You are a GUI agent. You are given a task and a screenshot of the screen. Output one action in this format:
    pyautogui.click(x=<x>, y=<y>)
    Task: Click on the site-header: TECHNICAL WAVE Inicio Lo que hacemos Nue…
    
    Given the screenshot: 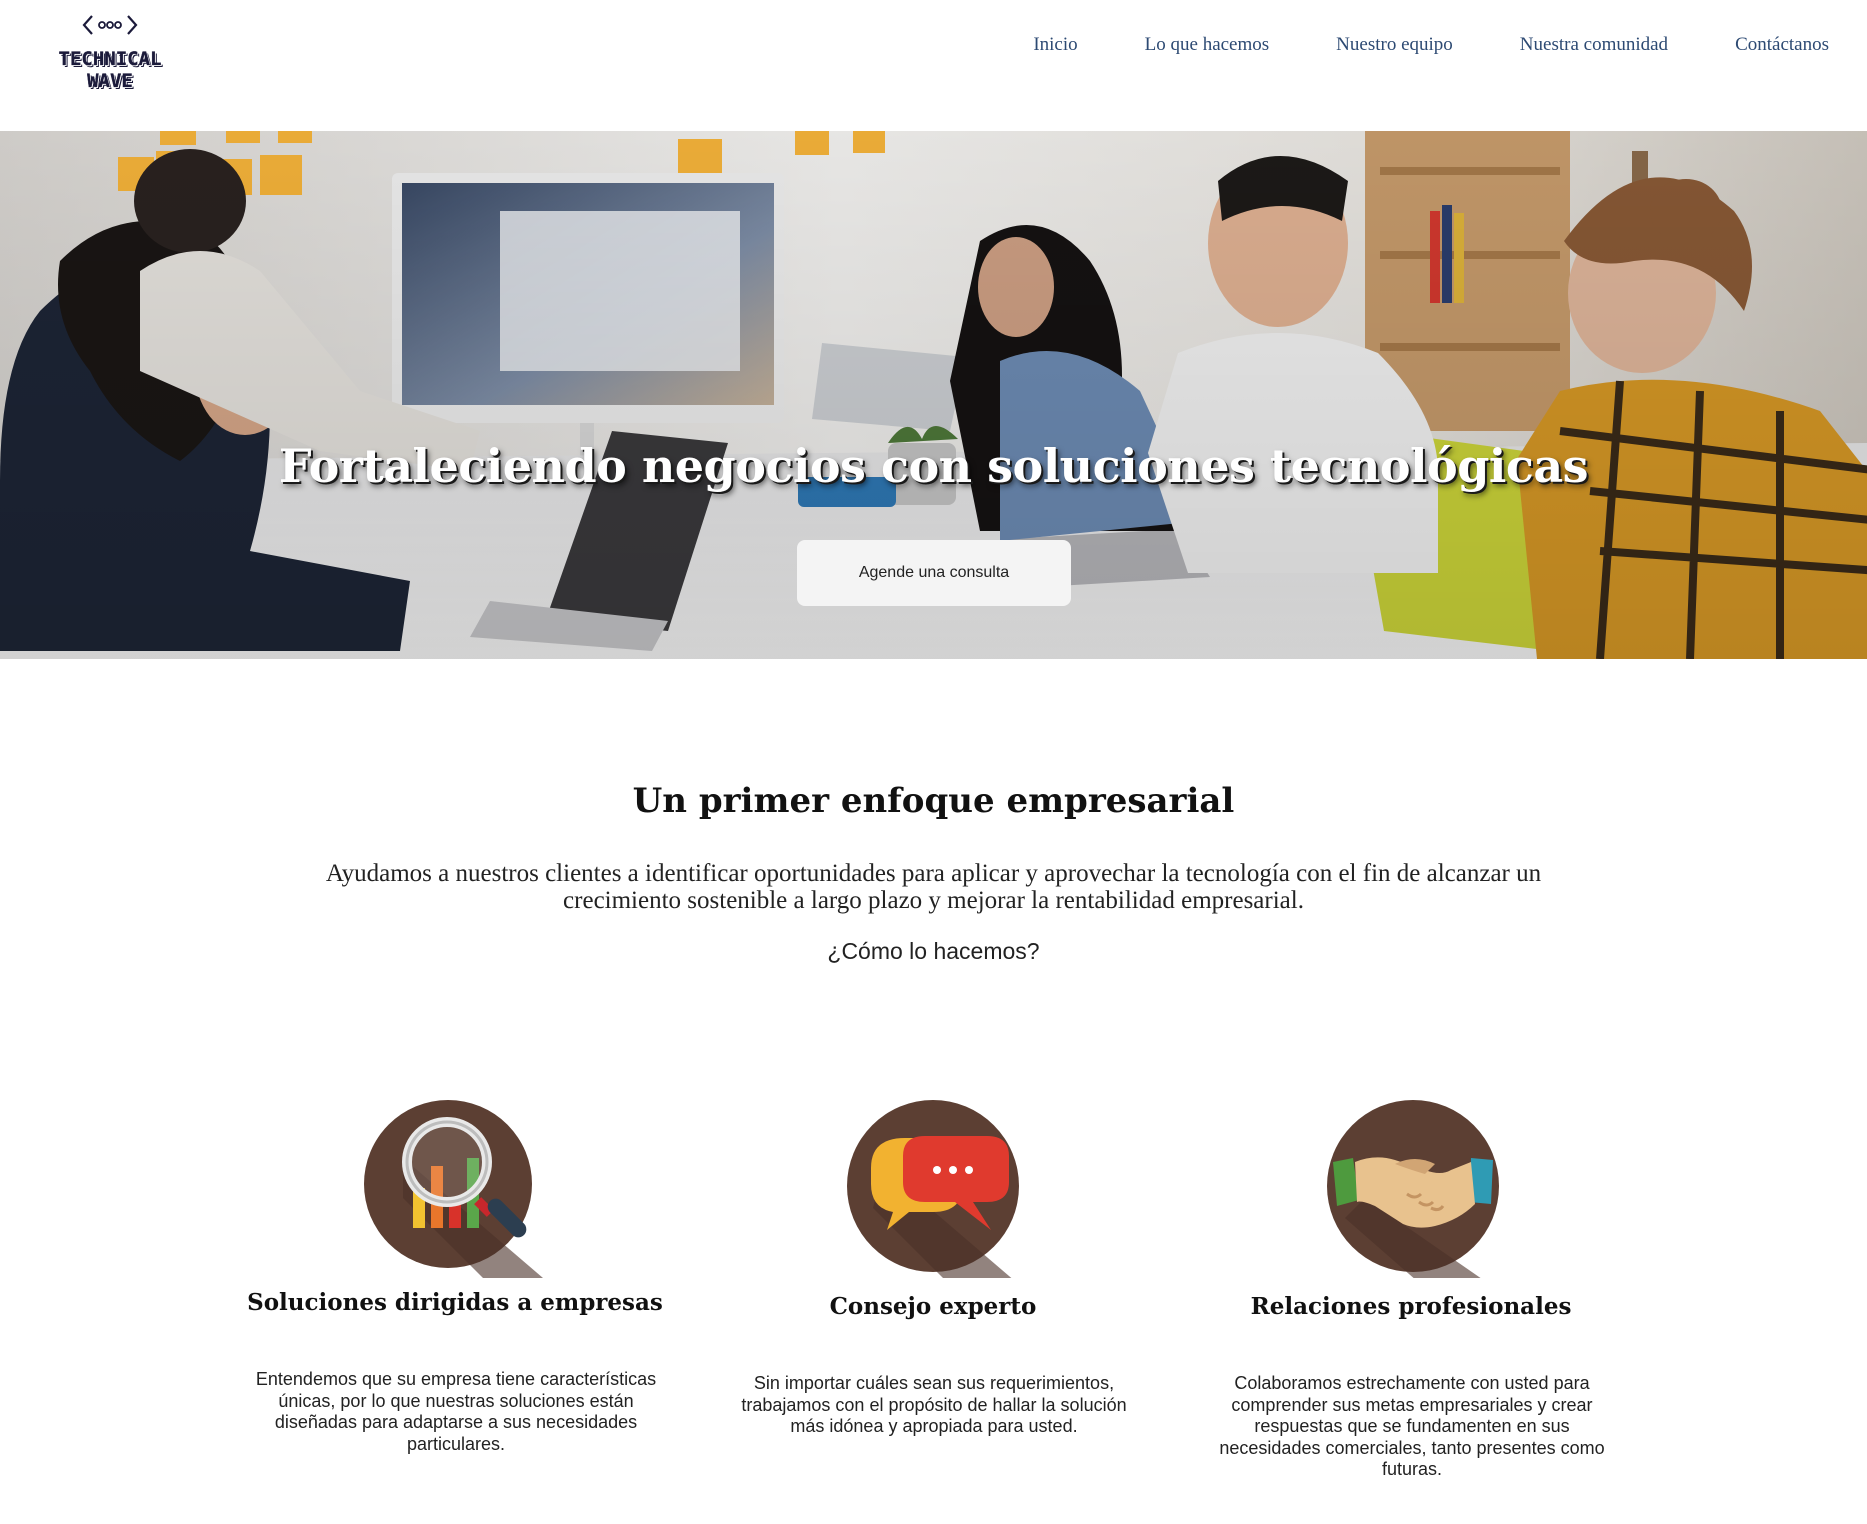 What is the action you would take?
    pyautogui.click(x=933, y=65)
    